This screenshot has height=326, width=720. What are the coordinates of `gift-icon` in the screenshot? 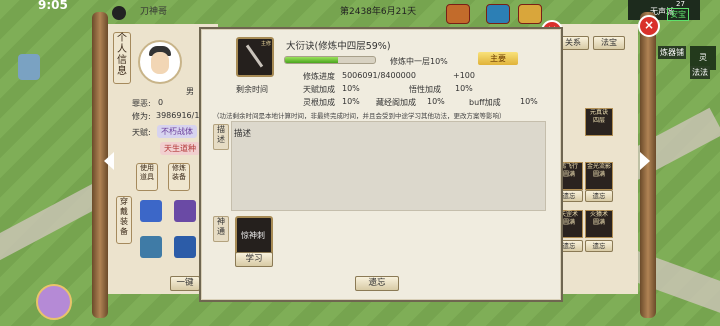 It's located at (530, 14).